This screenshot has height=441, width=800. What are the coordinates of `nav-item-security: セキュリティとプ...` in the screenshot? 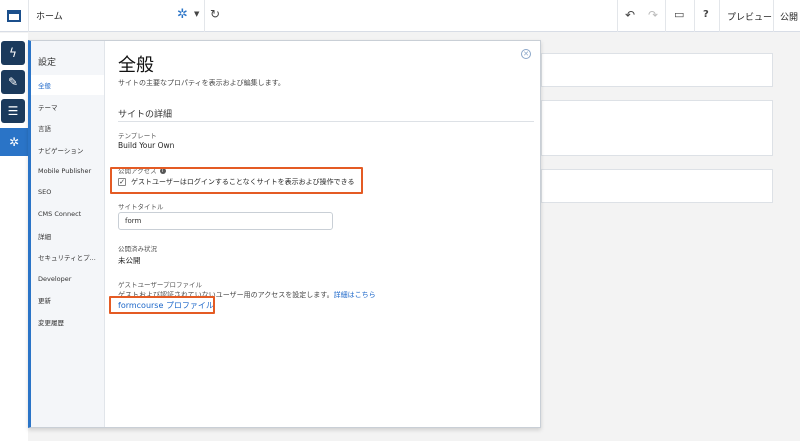 It's located at (67, 257).